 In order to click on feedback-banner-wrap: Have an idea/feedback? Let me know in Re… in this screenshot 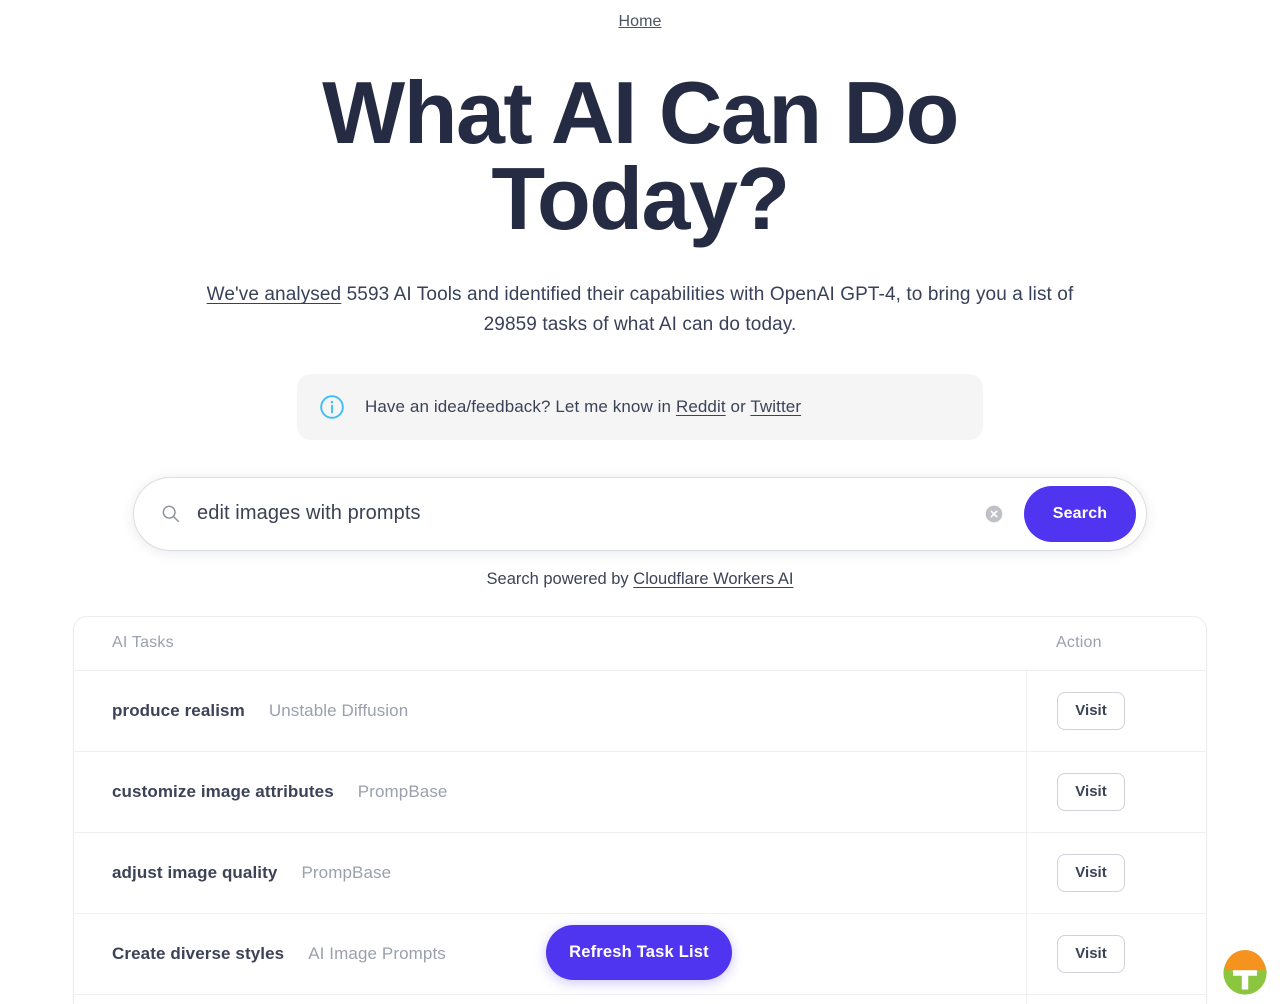, I will do `click(640, 406)`.